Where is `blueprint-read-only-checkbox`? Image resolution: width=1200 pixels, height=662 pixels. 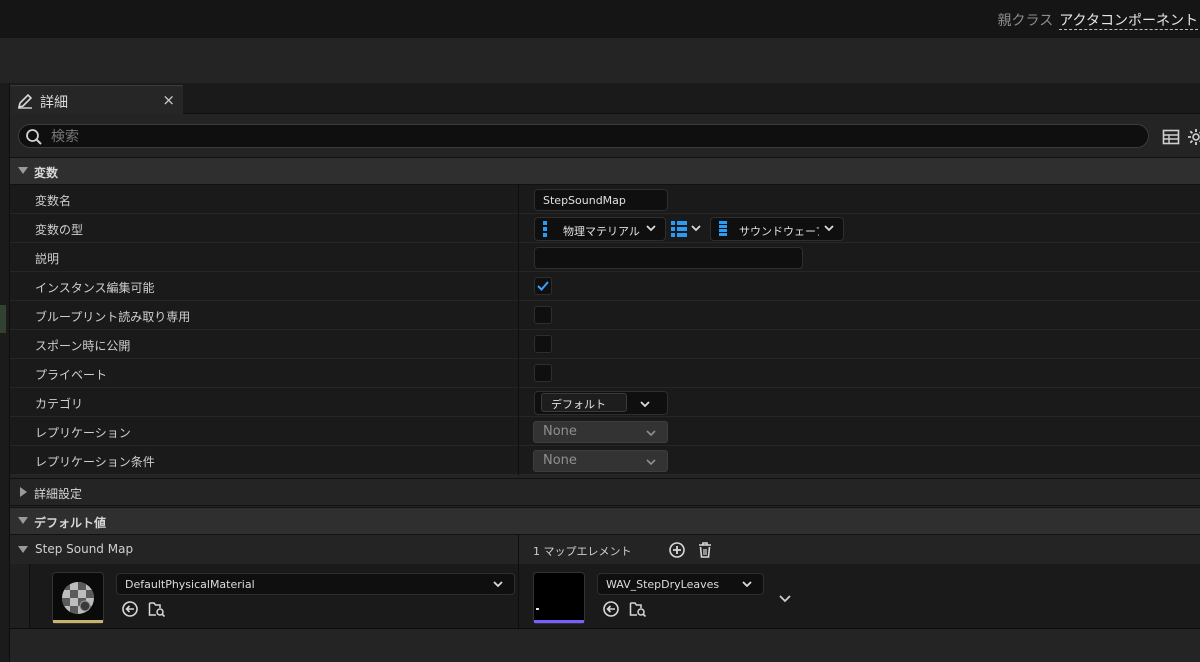 blueprint-read-only-checkbox is located at coordinates (543, 315).